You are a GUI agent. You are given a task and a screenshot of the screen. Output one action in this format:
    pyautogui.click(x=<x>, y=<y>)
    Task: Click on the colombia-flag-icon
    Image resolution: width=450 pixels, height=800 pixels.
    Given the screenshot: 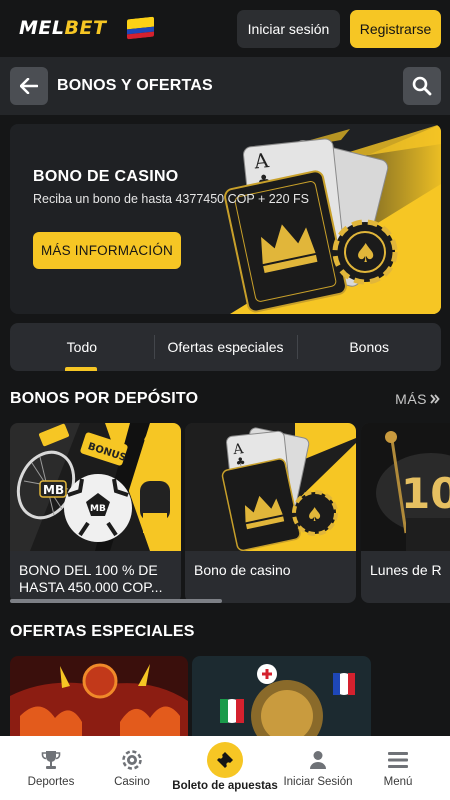 What is the action you would take?
    pyautogui.click(x=140, y=28)
    